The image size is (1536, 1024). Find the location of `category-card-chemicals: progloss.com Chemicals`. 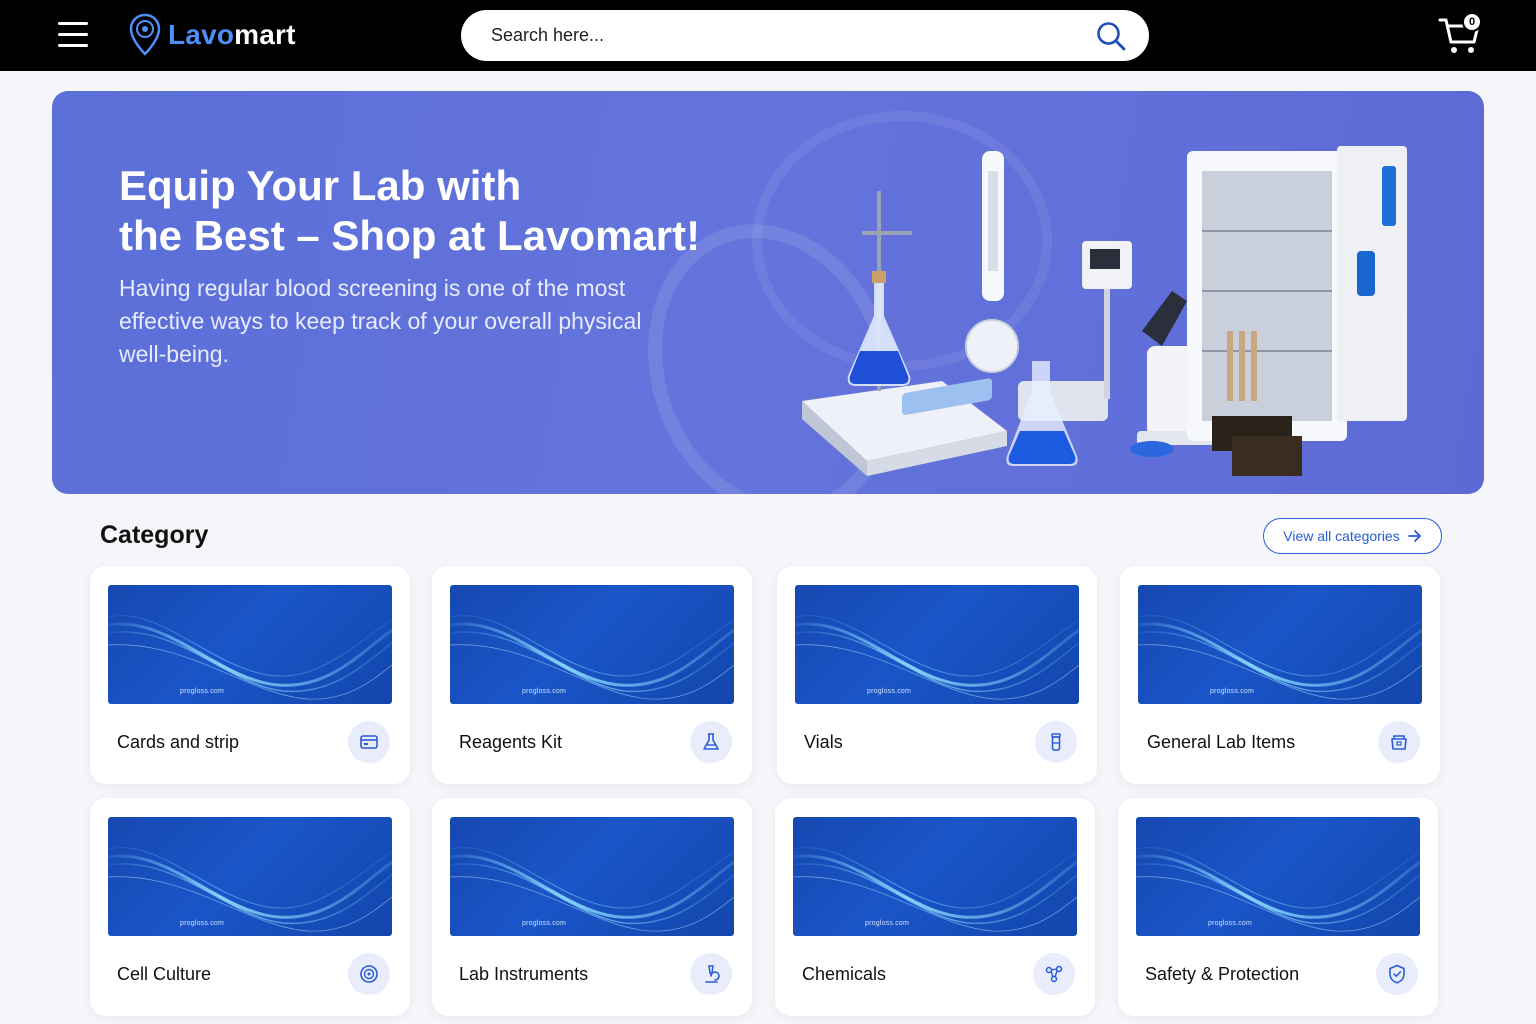

category-card-chemicals: progloss.com Chemicals is located at coordinates (935, 907).